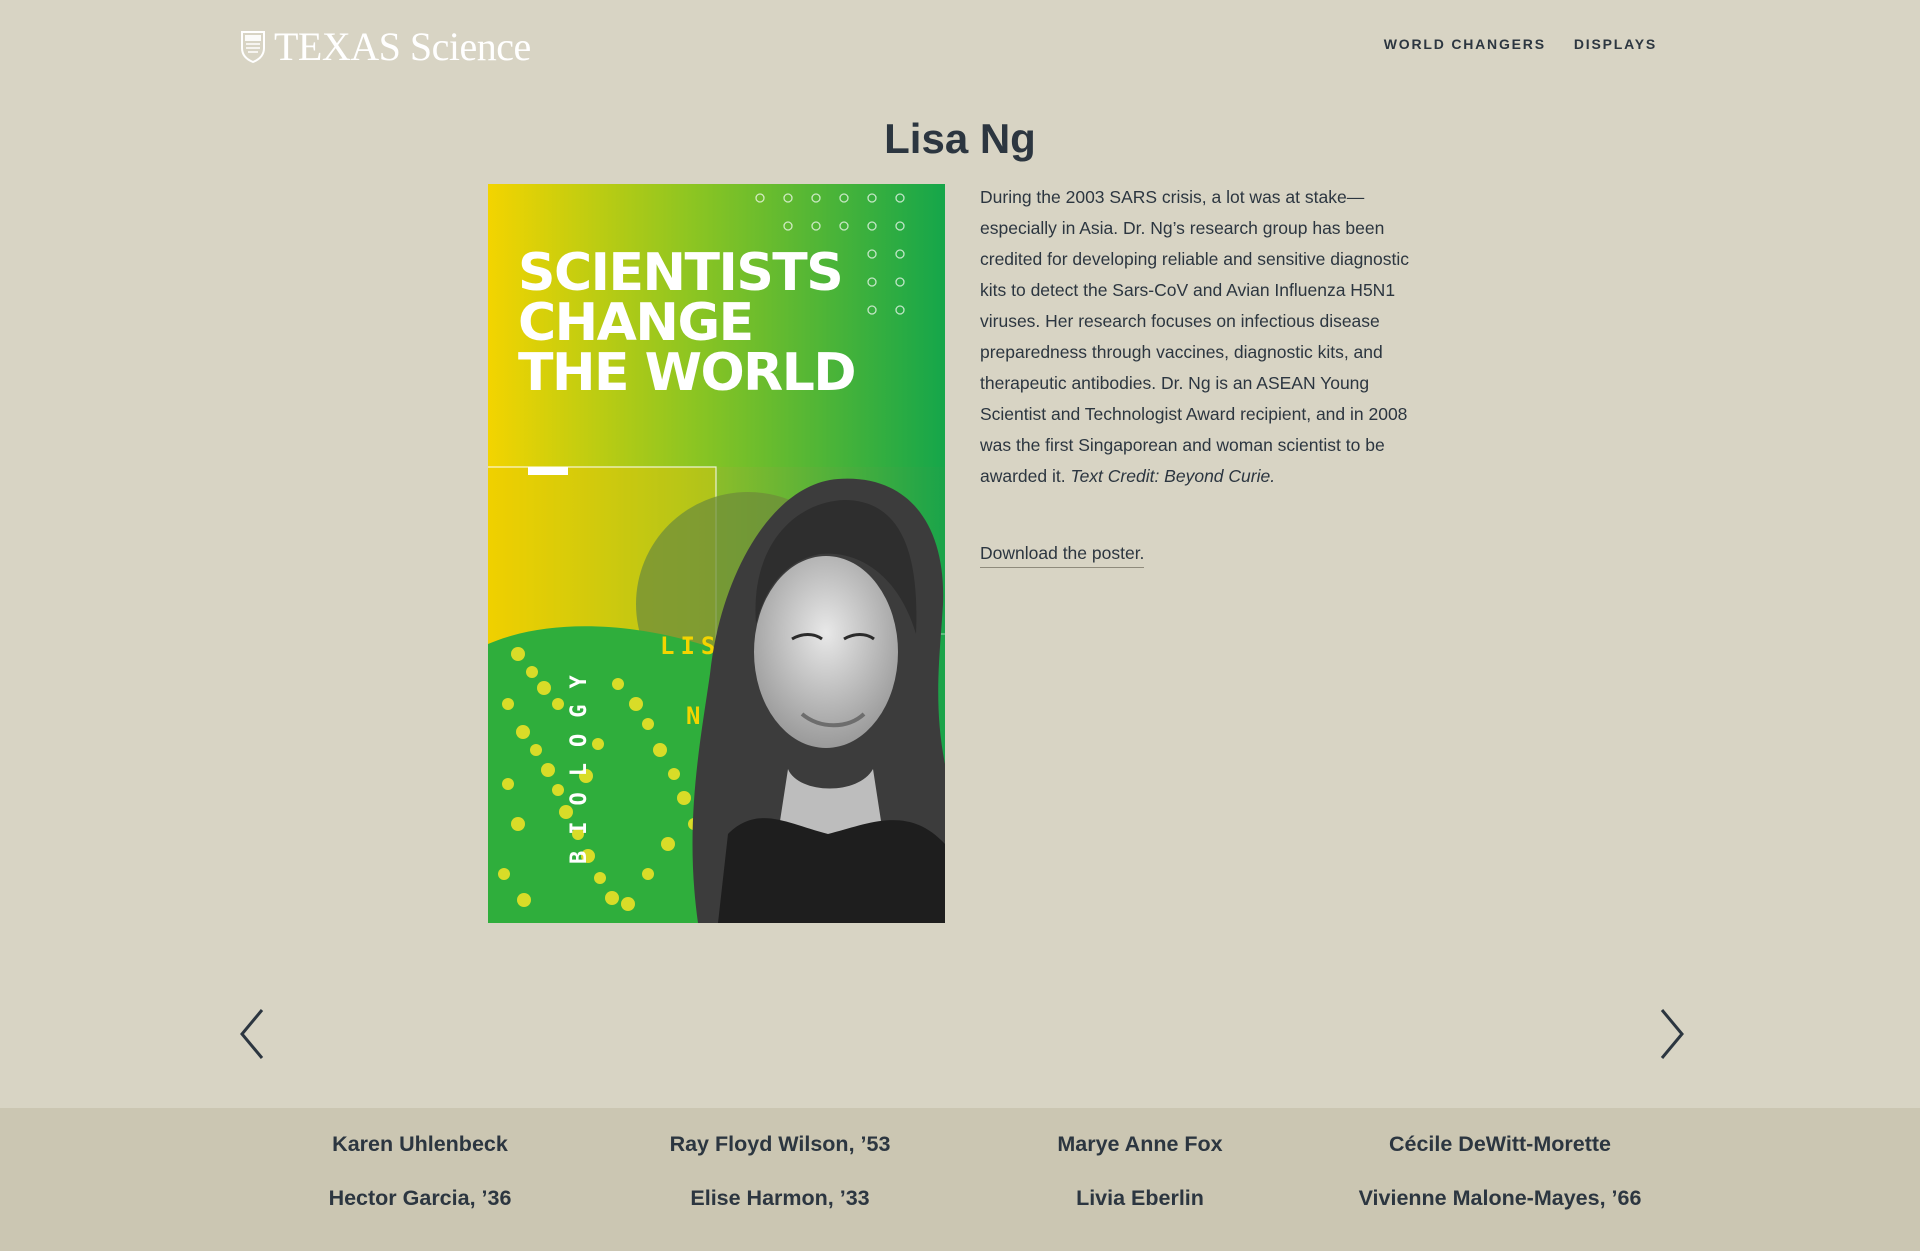 This screenshot has width=1920, height=1251. What do you see at coordinates (420, 1198) in the screenshot?
I see `scientist-link-hector-garcia: Hector Garcia, ’36` at bounding box center [420, 1198].